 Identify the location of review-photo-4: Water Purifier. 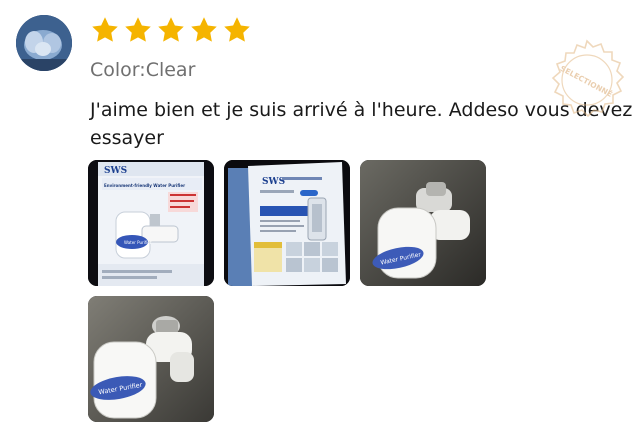
(151, 359).